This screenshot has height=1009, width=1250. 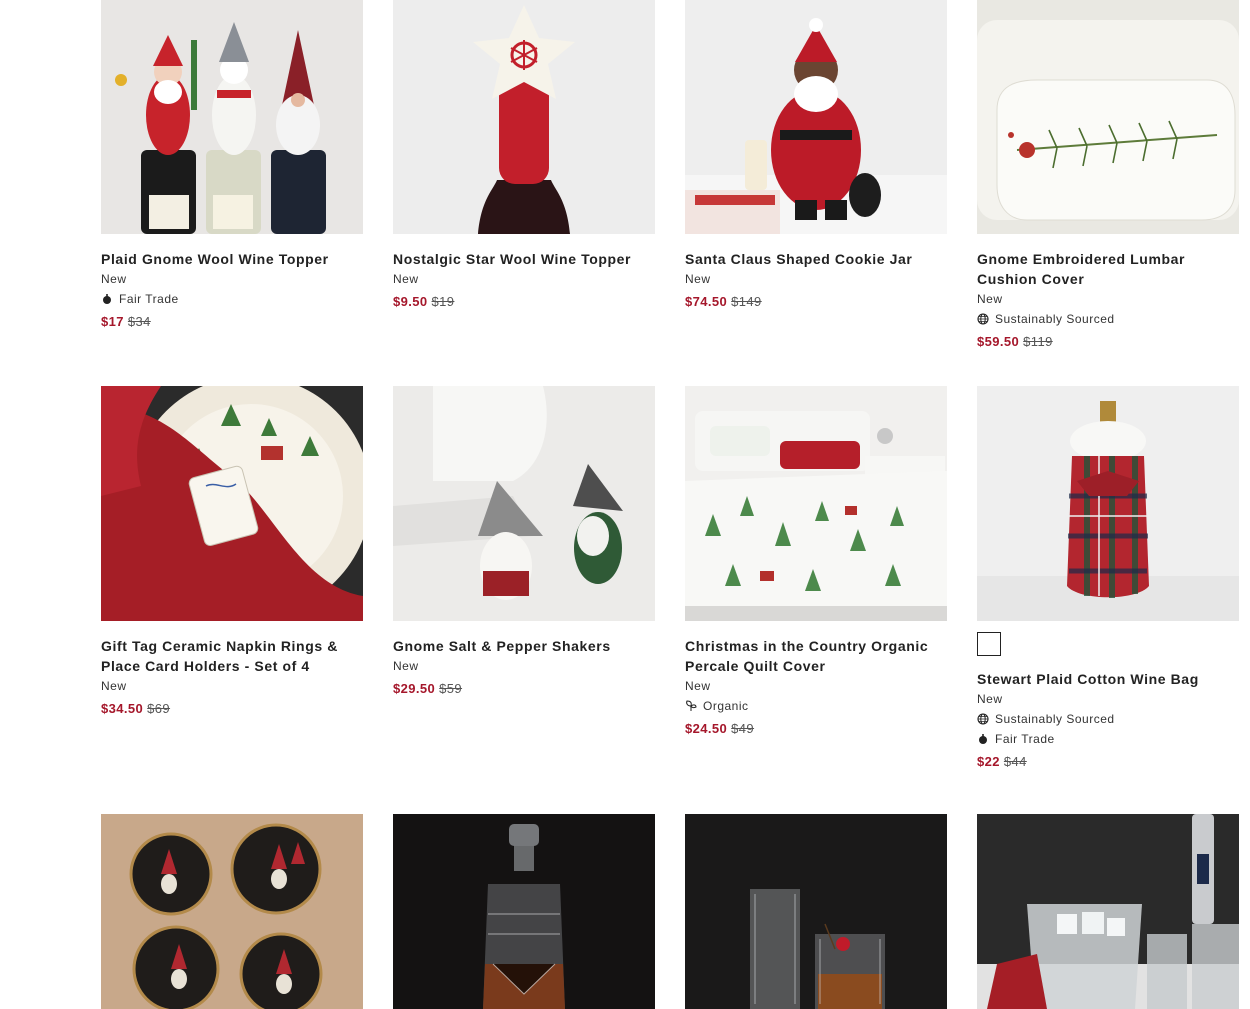 What do you see at coordinates (451, 688) in the screenshot?
I see `original-price: $59` at bounding box center [451, 688].